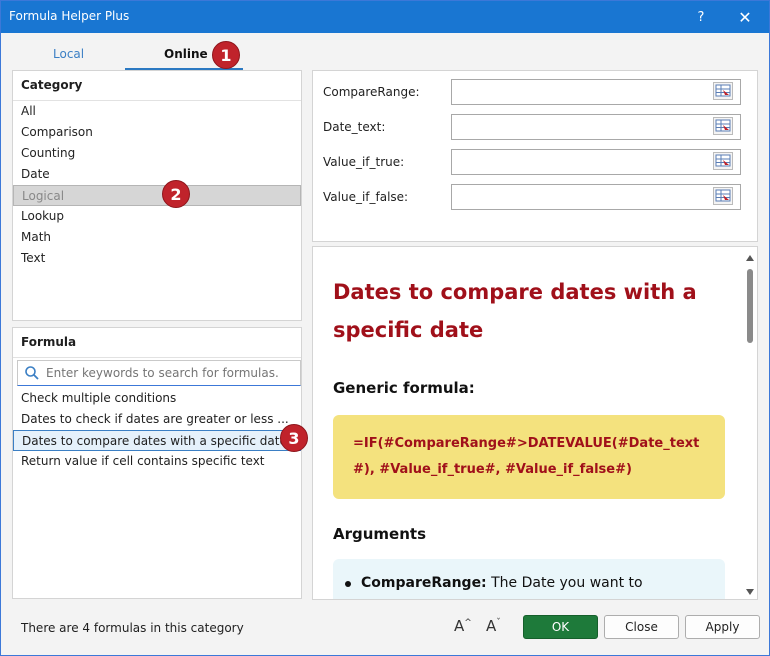 The image size is (770, 656). Describe the element at coordinates (157, 343) in the screenshot. I see `formula-header: Formula` at that location.